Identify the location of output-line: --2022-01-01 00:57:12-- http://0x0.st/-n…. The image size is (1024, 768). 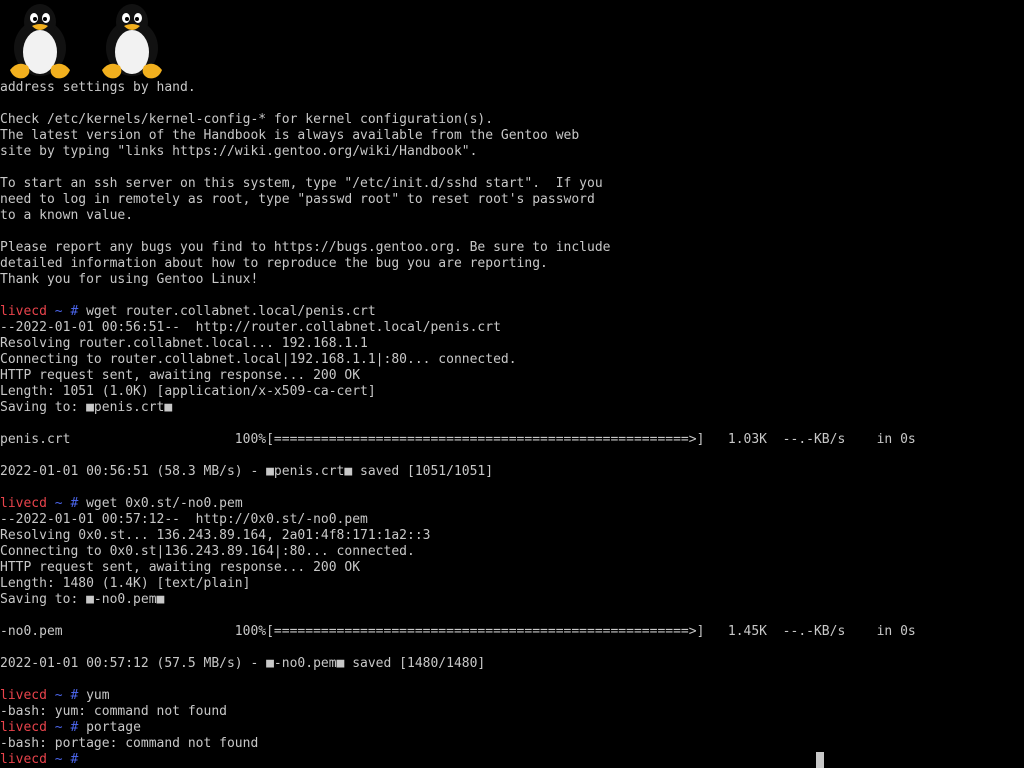
(184, 519).